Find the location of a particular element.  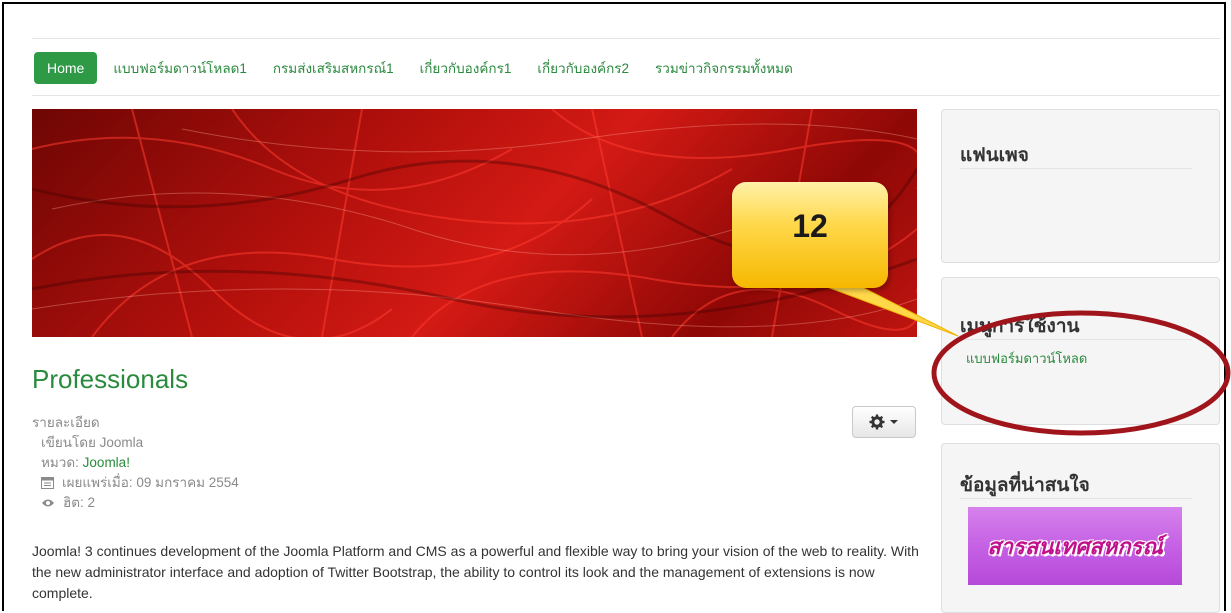

header-divider is located at coordinates (626, 38).